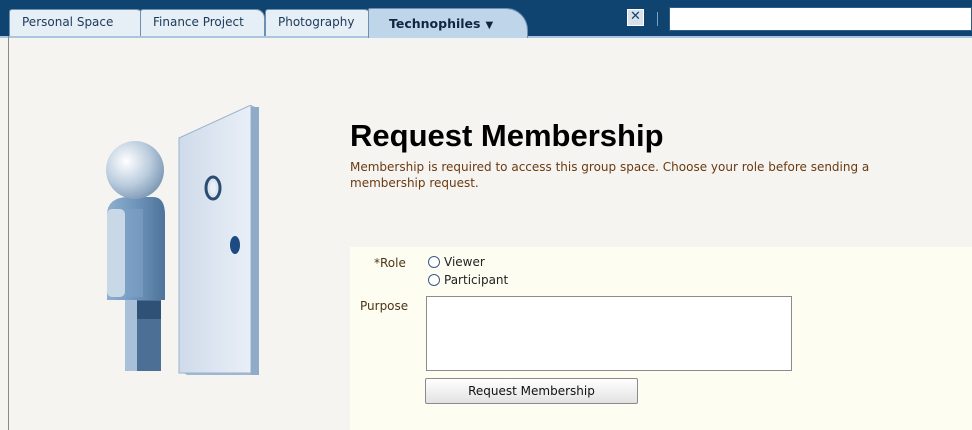 The width and height of the screenshot is (972, 430). What do you see at coordinates (8, 233) in the screenshot?
I see `content-left-border` at bounding box center [8, 233].